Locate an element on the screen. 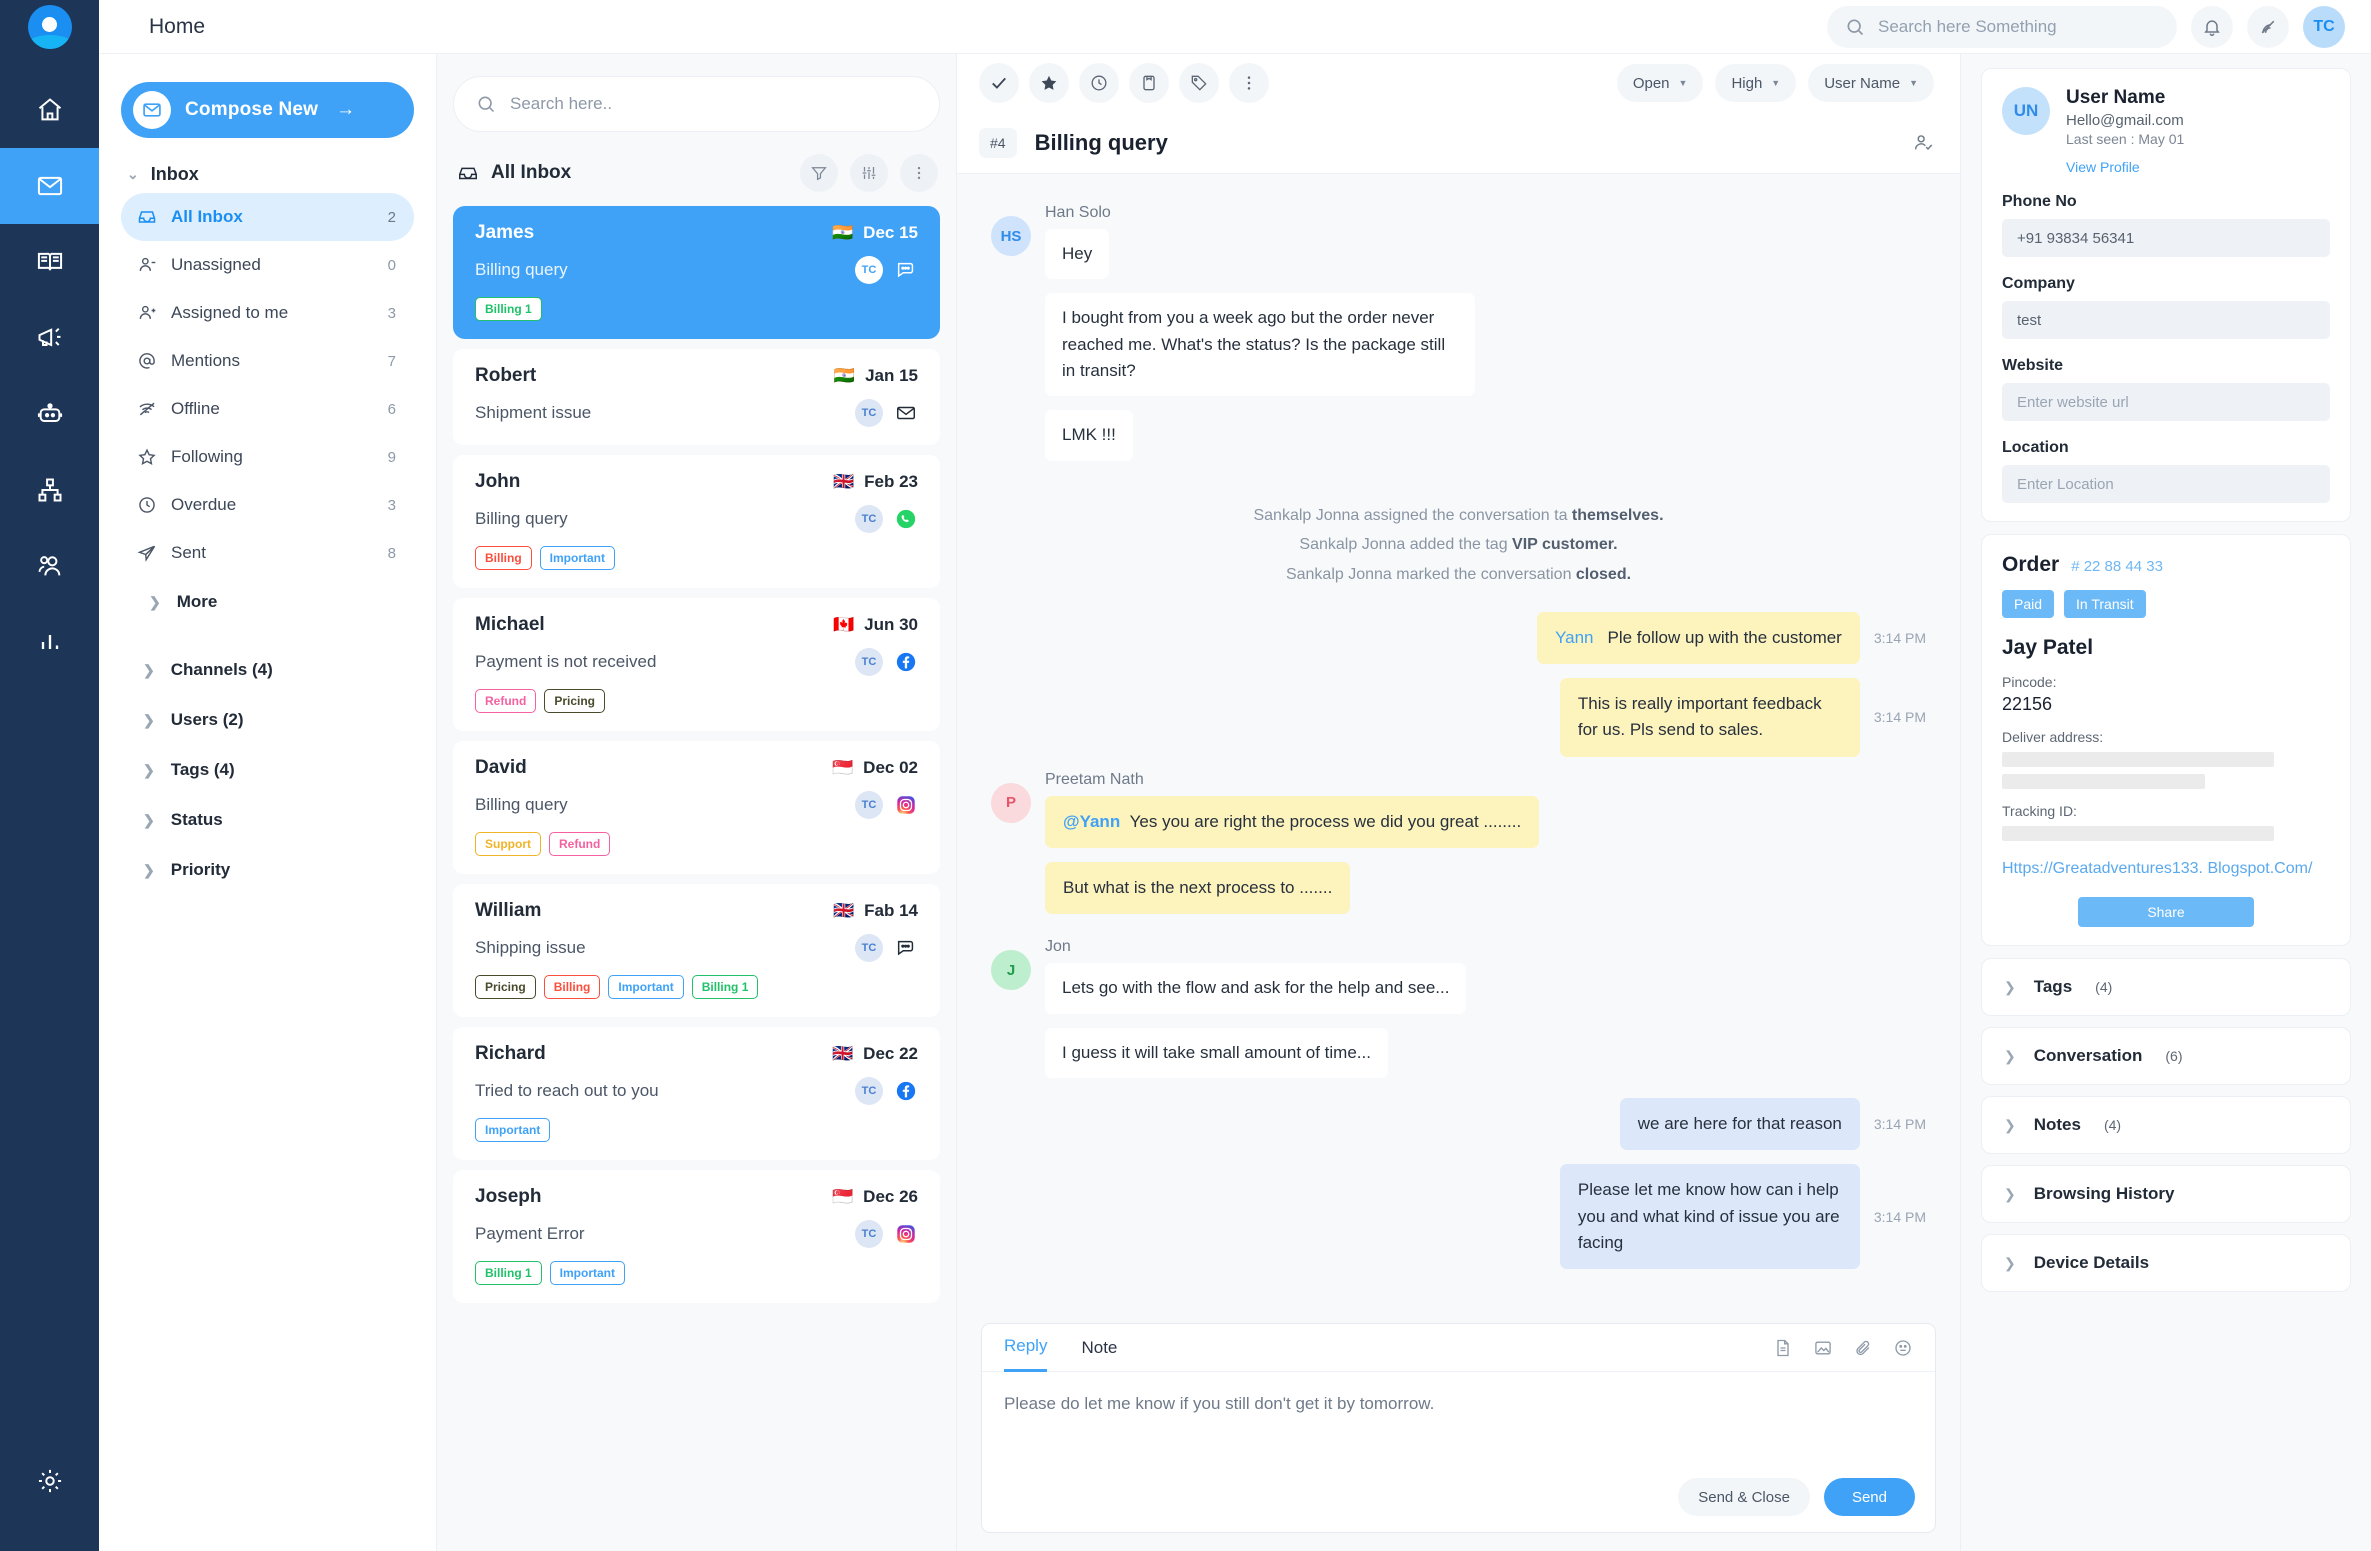  sidebar-item-more: ❯ More is located at coordinates (267, 602).